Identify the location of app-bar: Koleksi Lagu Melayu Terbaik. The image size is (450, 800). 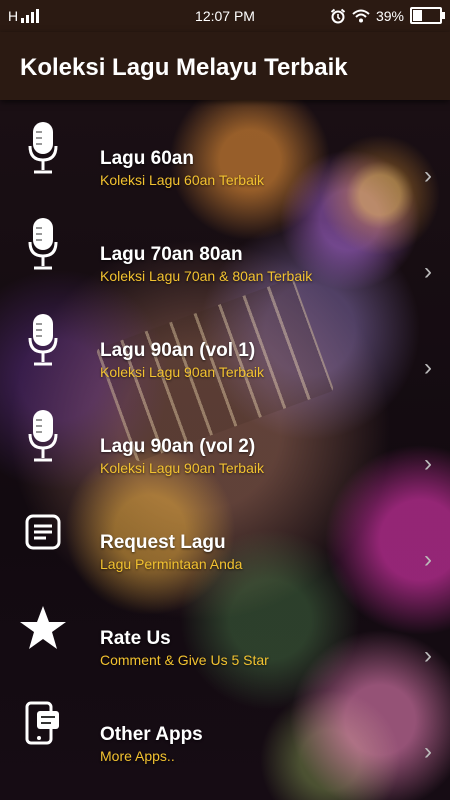
(225, 66).